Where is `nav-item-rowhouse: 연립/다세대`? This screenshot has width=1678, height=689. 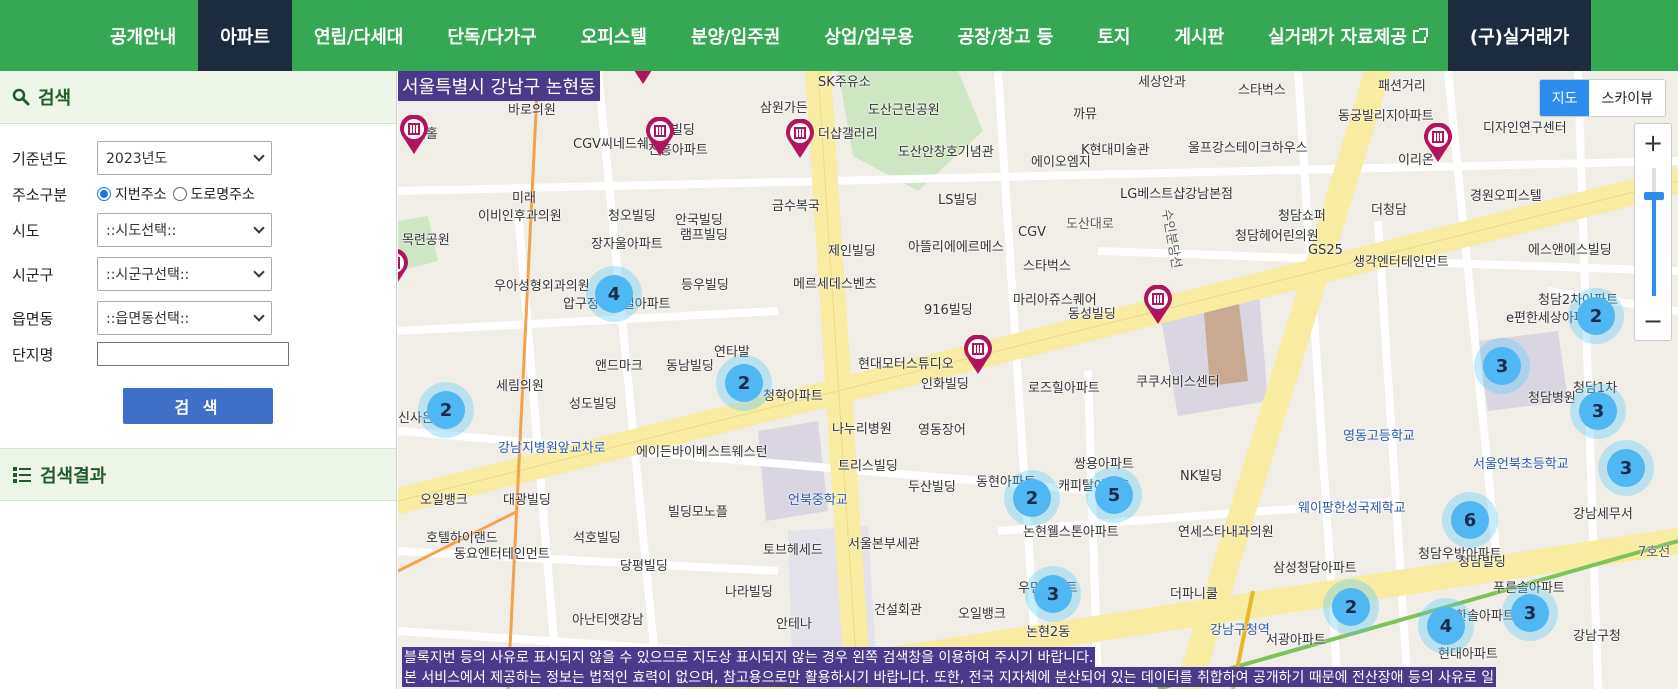
nav-item-rowhouse: 연립/다세대 is located at coordinates (358, 35).